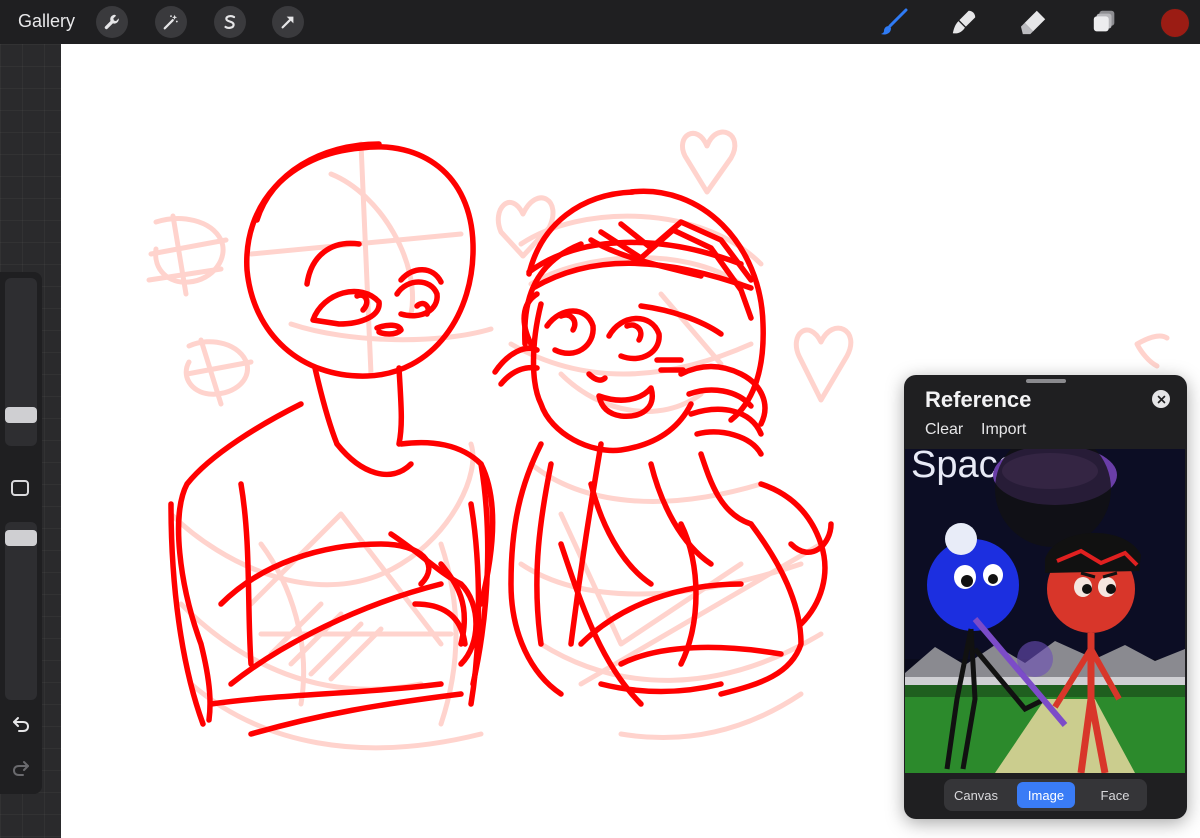  Describe the element at coordinates (944, 430) in the screenshot. I see `clear-button: Clear` at that location.